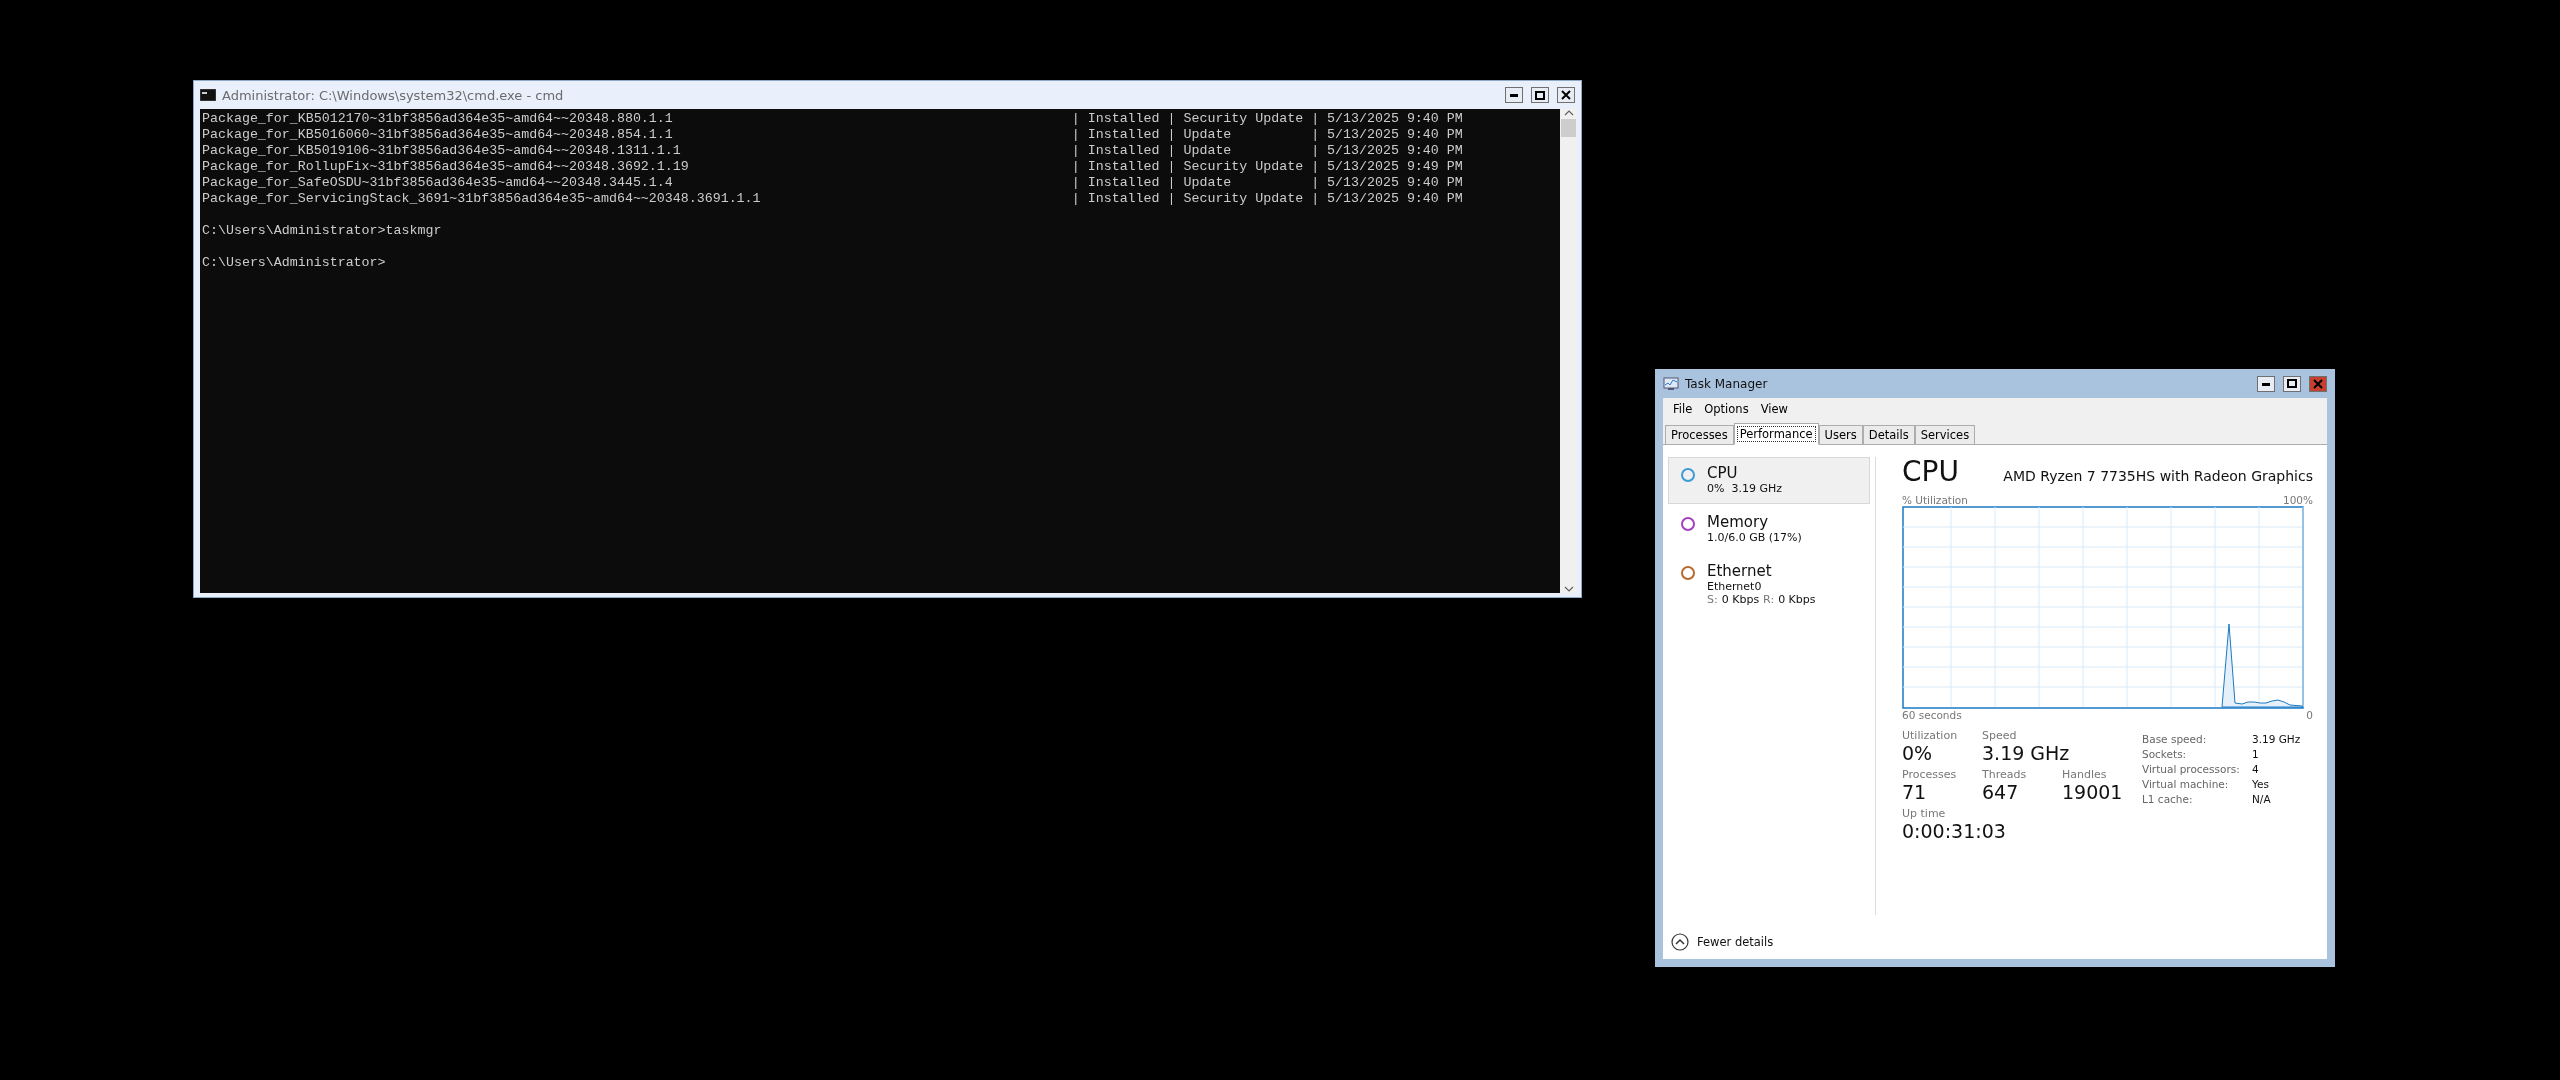  I want to click on detail-value: 1, so click(2256, 754).